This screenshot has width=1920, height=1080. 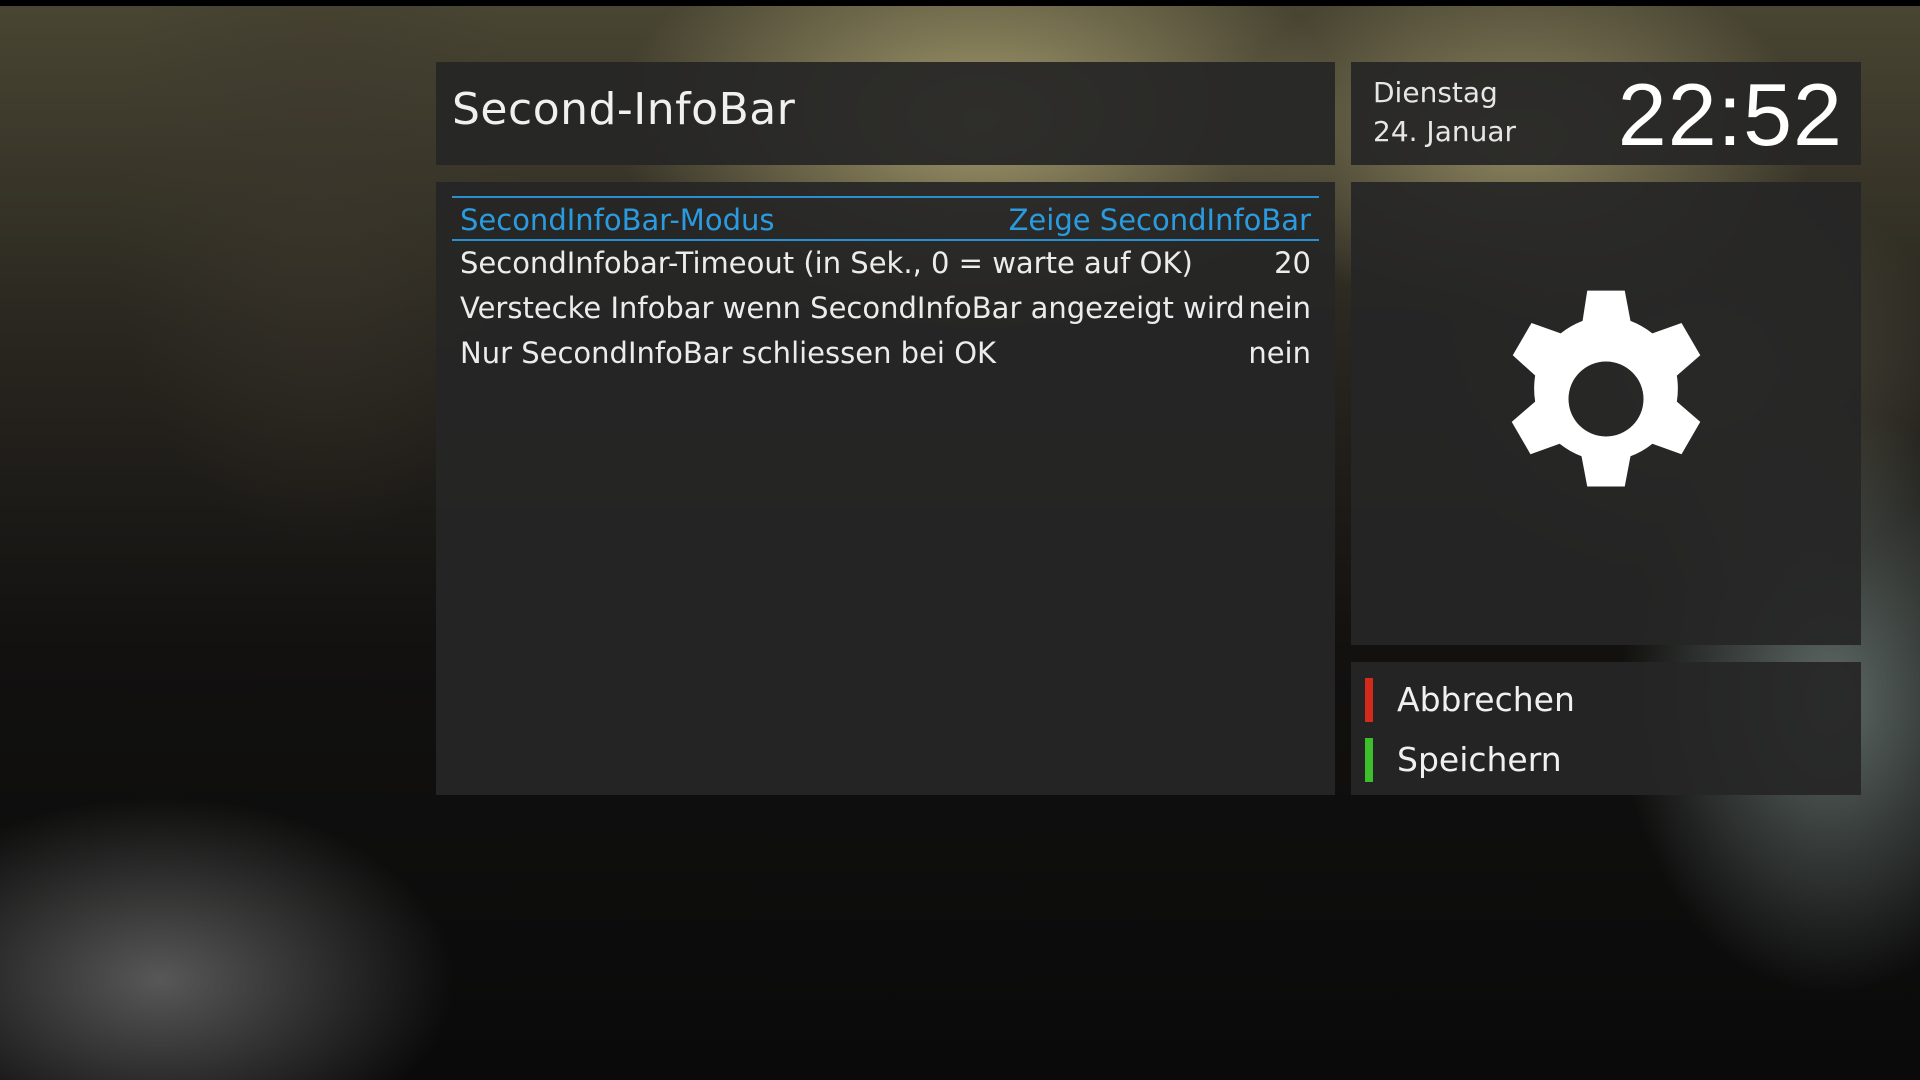 What do you see at coordinates (1730, 114) in the screenshot?
I see `clock-time: 22:52` at bounding box center [1730, 114].